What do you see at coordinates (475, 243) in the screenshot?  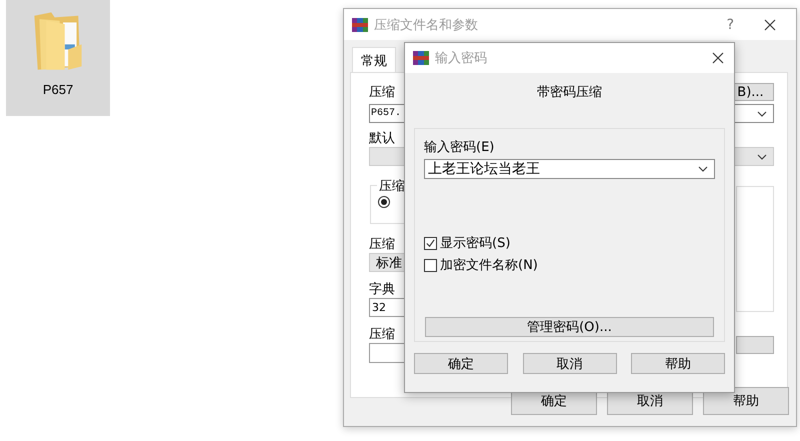 I see `checkbox-label: 显示密码(S)` at bounding box center [475, 243].